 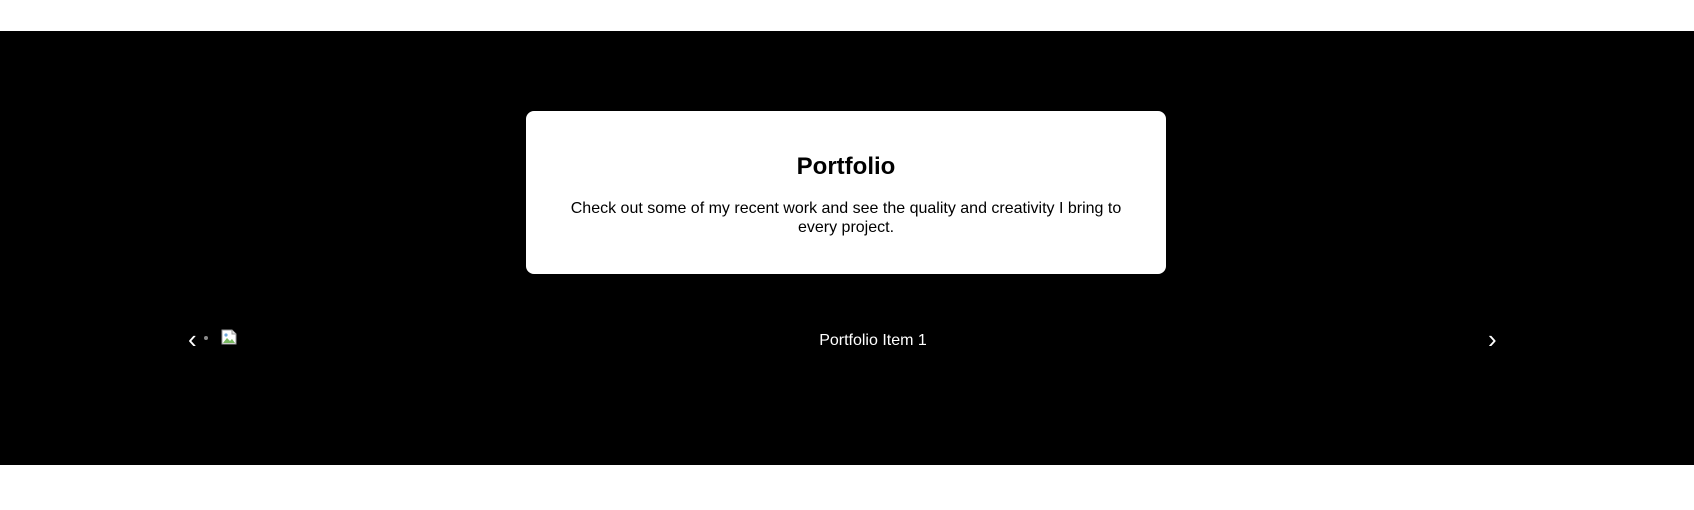 I want to click on portfolio-carousel: ‹ Portfolio Item 1 ›, so click(x=847, y=341).